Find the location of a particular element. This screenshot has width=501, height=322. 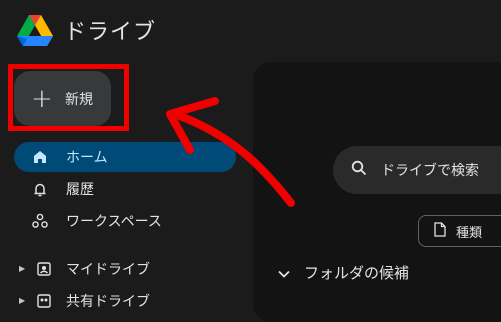

new-button: + 新規 is located at coordinates (62, 98).